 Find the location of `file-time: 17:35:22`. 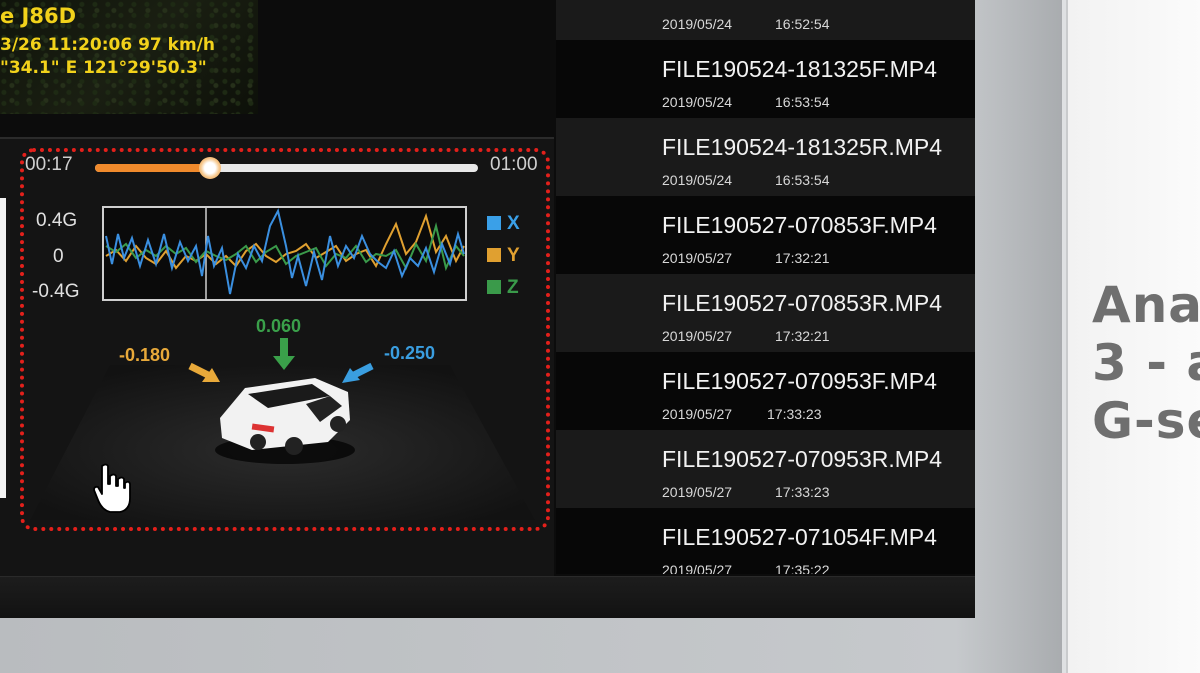

file-time: 17:35:22 is located at coordinates (802, 568).